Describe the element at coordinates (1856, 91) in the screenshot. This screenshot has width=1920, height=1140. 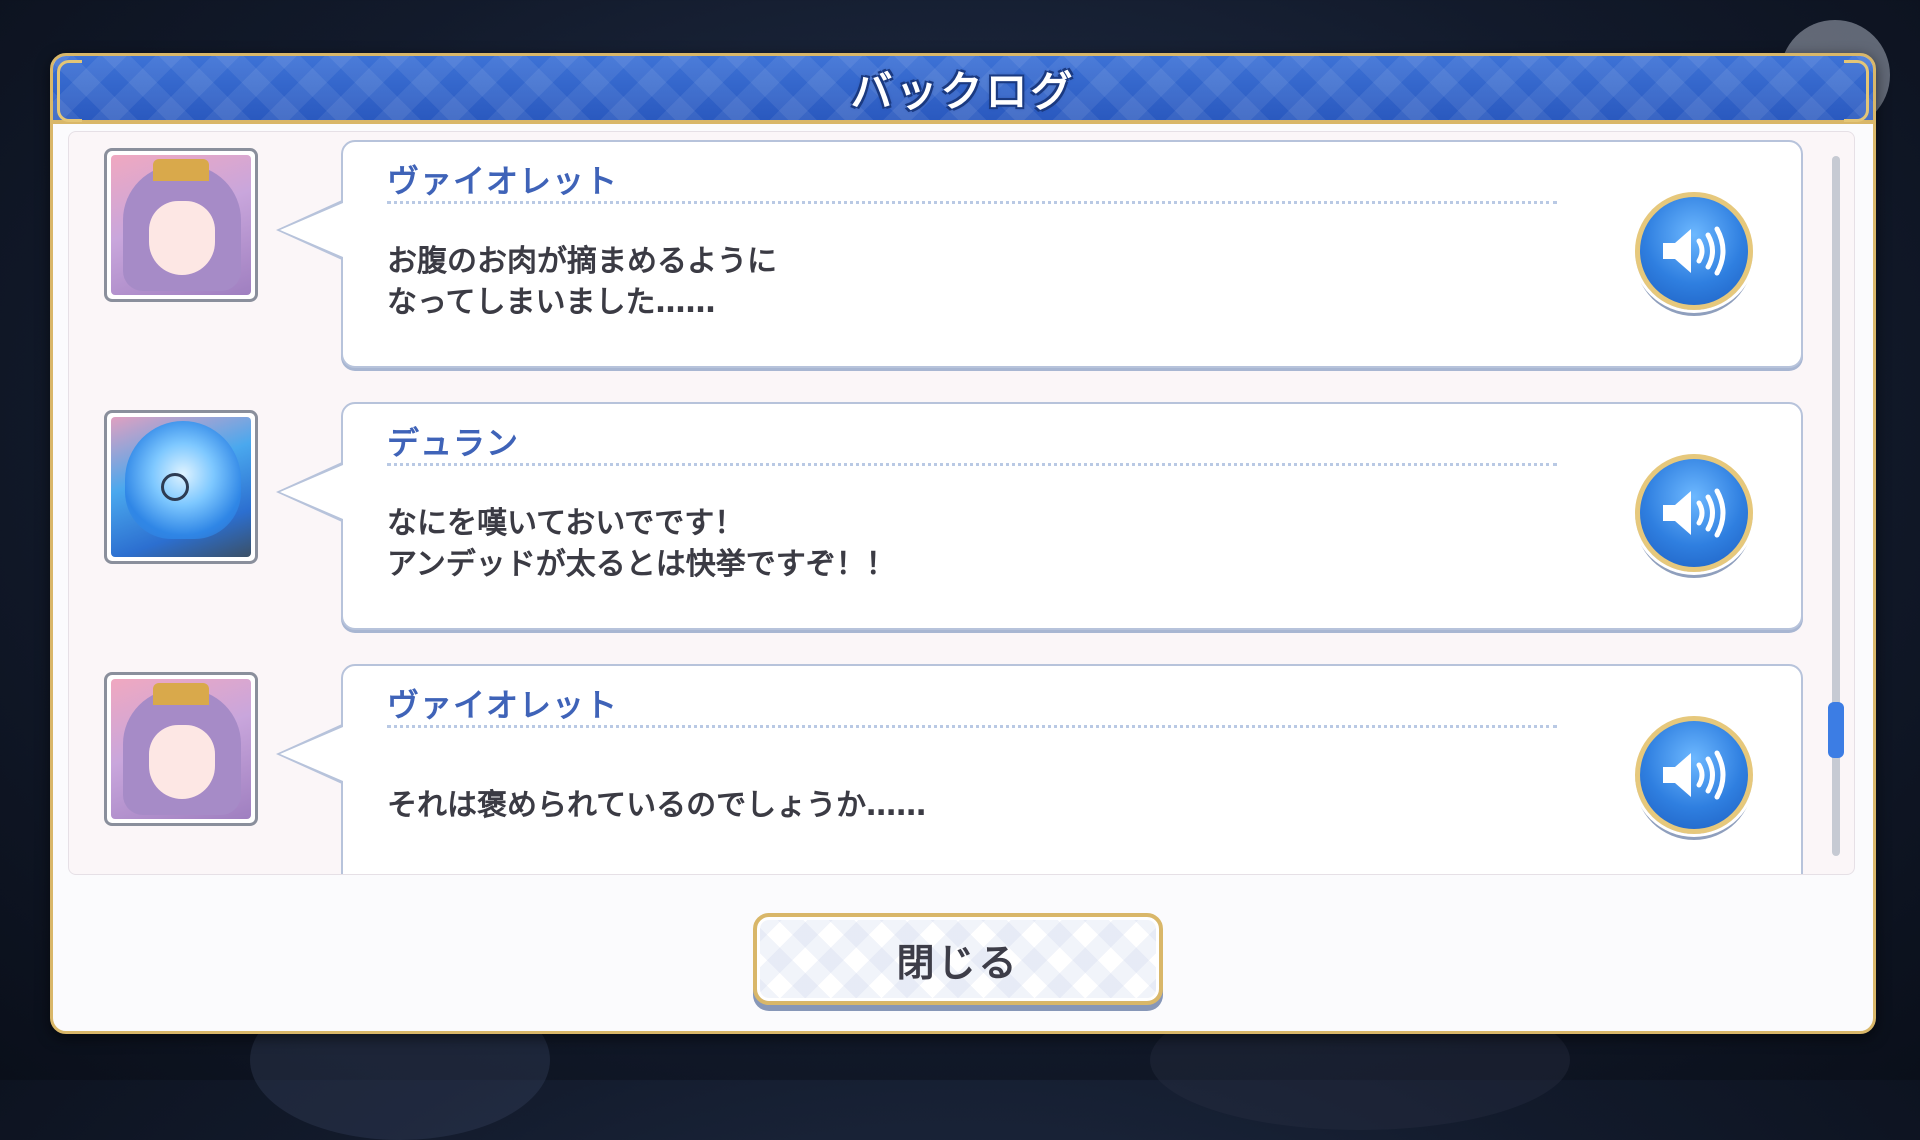
I see `header-ornament-right` at that location.